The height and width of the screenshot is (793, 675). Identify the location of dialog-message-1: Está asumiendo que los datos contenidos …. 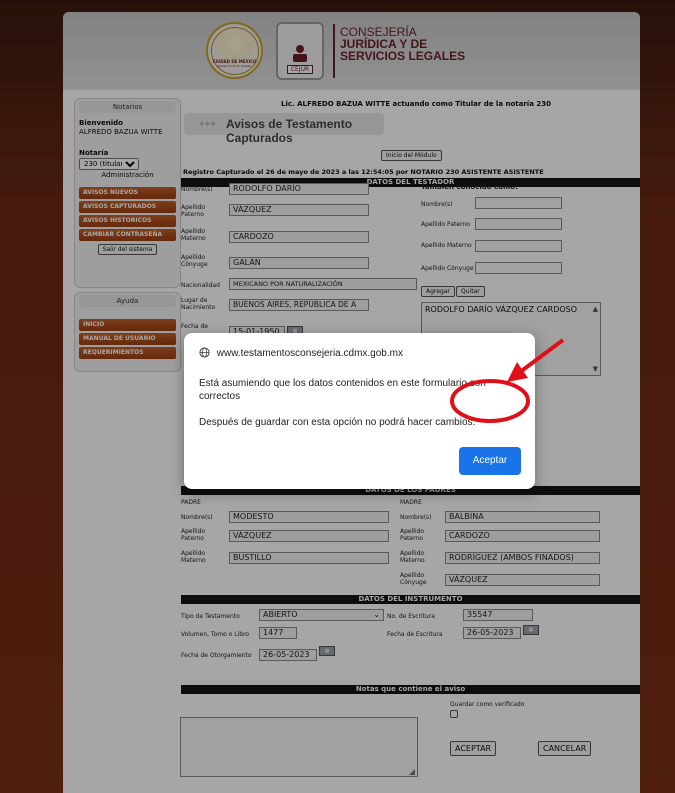
(342, 390).